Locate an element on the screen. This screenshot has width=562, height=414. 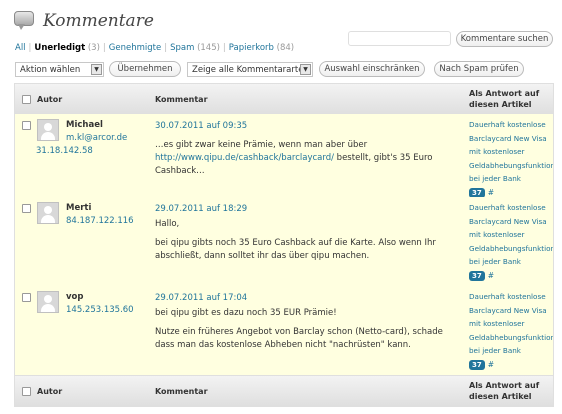
comment-date-link: 30.07.2011 auf 09:35 is located at coordinates (307, 126).